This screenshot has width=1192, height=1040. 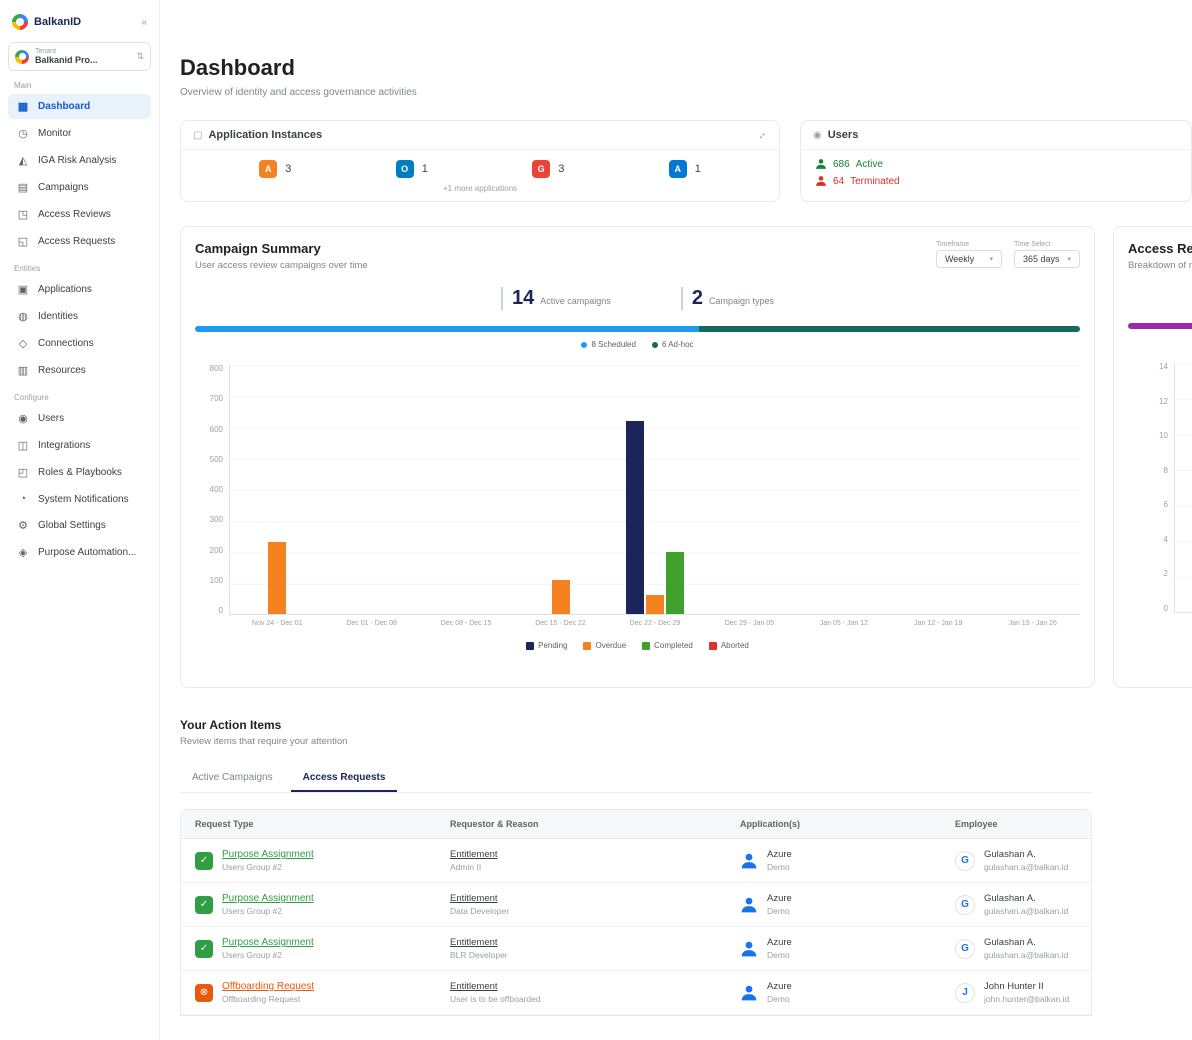 What do you see at coordinates (494, 824) in the screenshot?
I see `column-header: Requestor & Reason` at bounding box center [494, 824].